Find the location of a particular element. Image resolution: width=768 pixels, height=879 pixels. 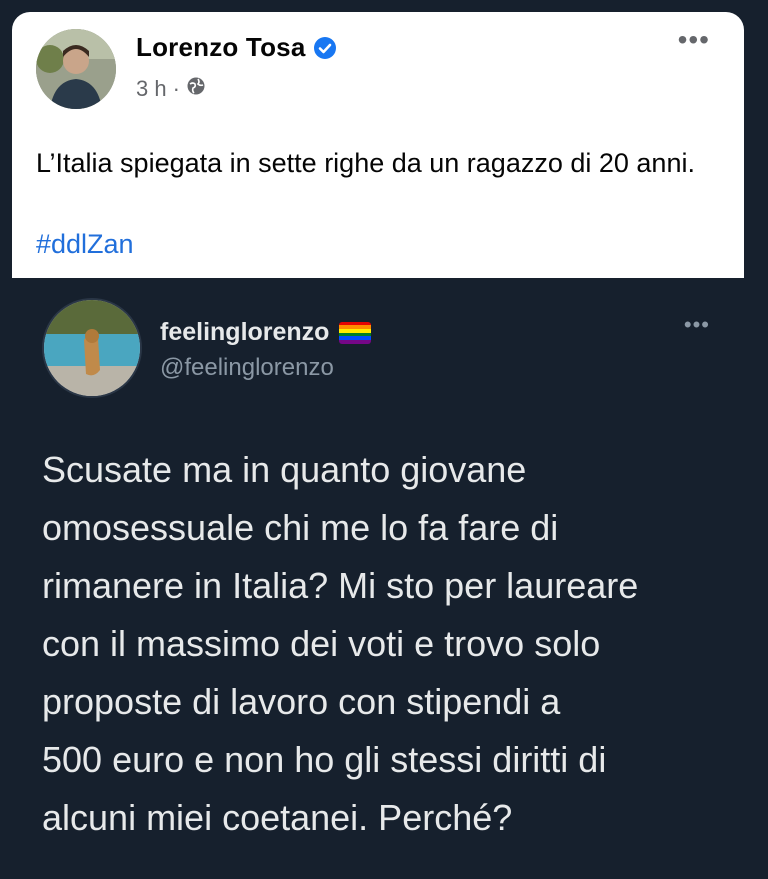

tweet-name-row: feelinglorenzo is located at coordinates (266, 332).